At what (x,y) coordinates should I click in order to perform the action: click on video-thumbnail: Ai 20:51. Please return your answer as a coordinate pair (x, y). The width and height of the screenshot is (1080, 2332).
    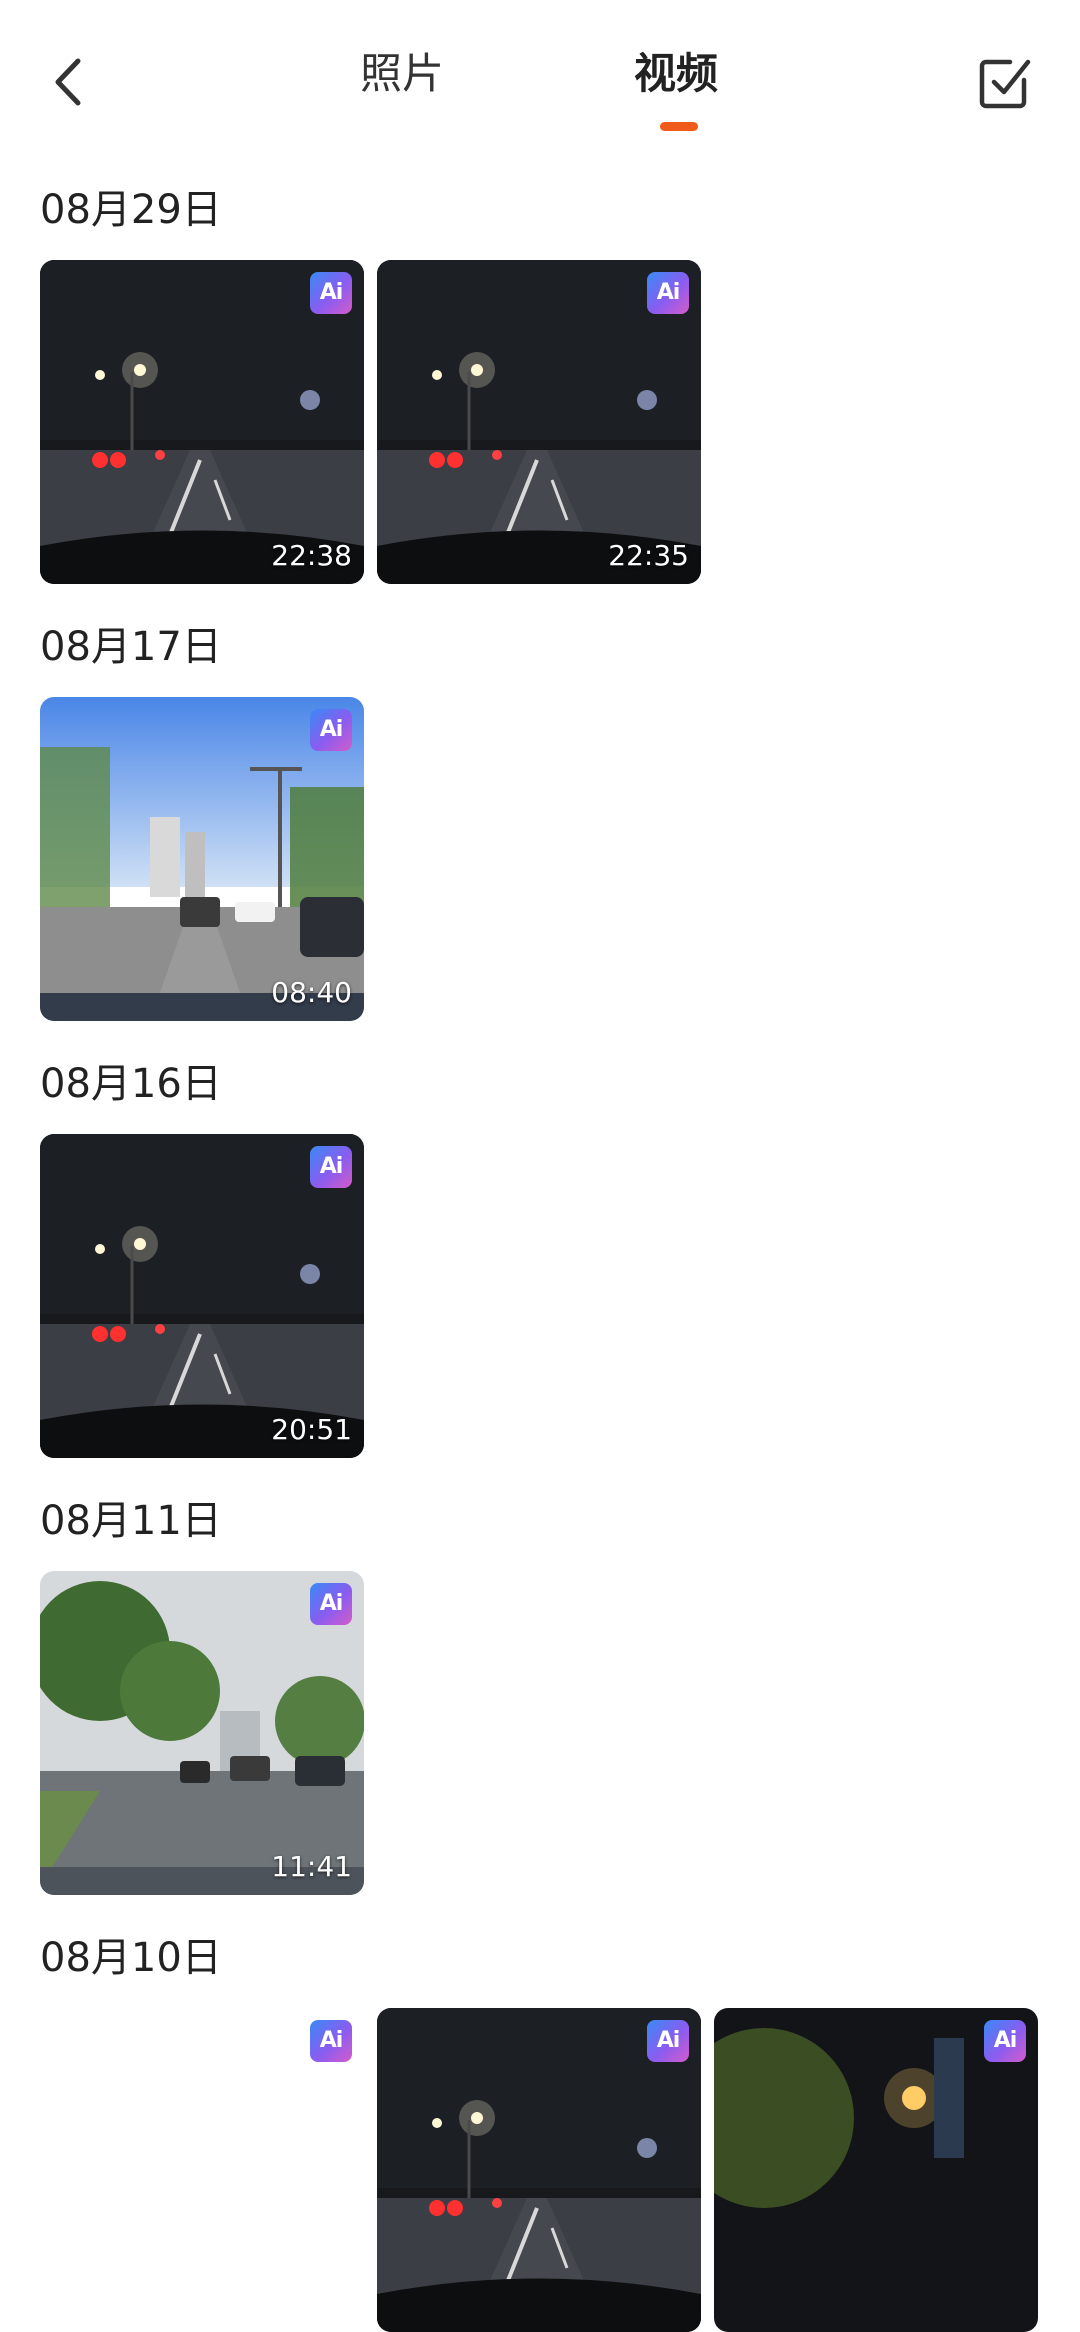
    Looking at the image, I should click on (202, 1296).